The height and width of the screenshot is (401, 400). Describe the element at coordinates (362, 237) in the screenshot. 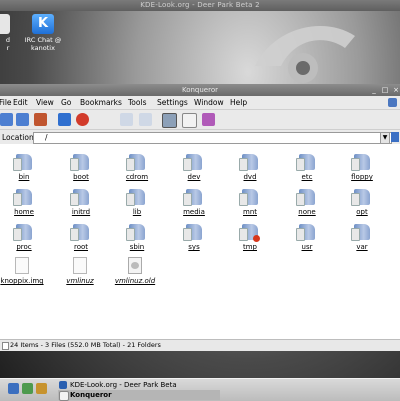

I see `file-item: var` at that location.